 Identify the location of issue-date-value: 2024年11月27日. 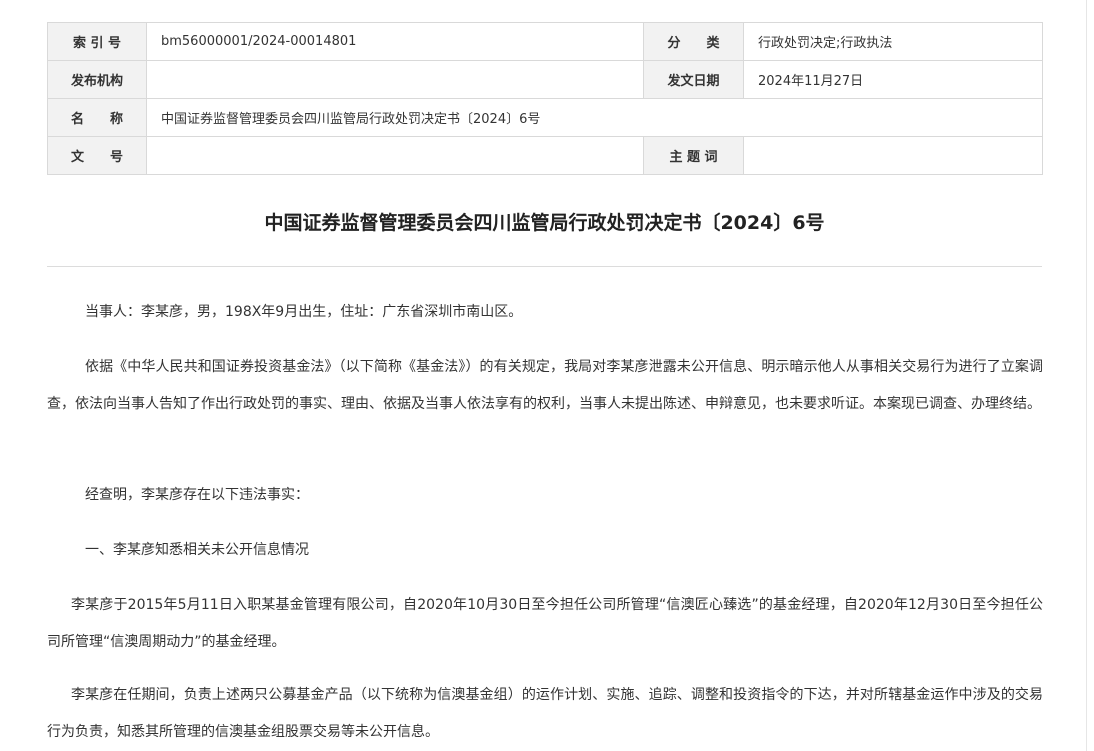
(893, 79).